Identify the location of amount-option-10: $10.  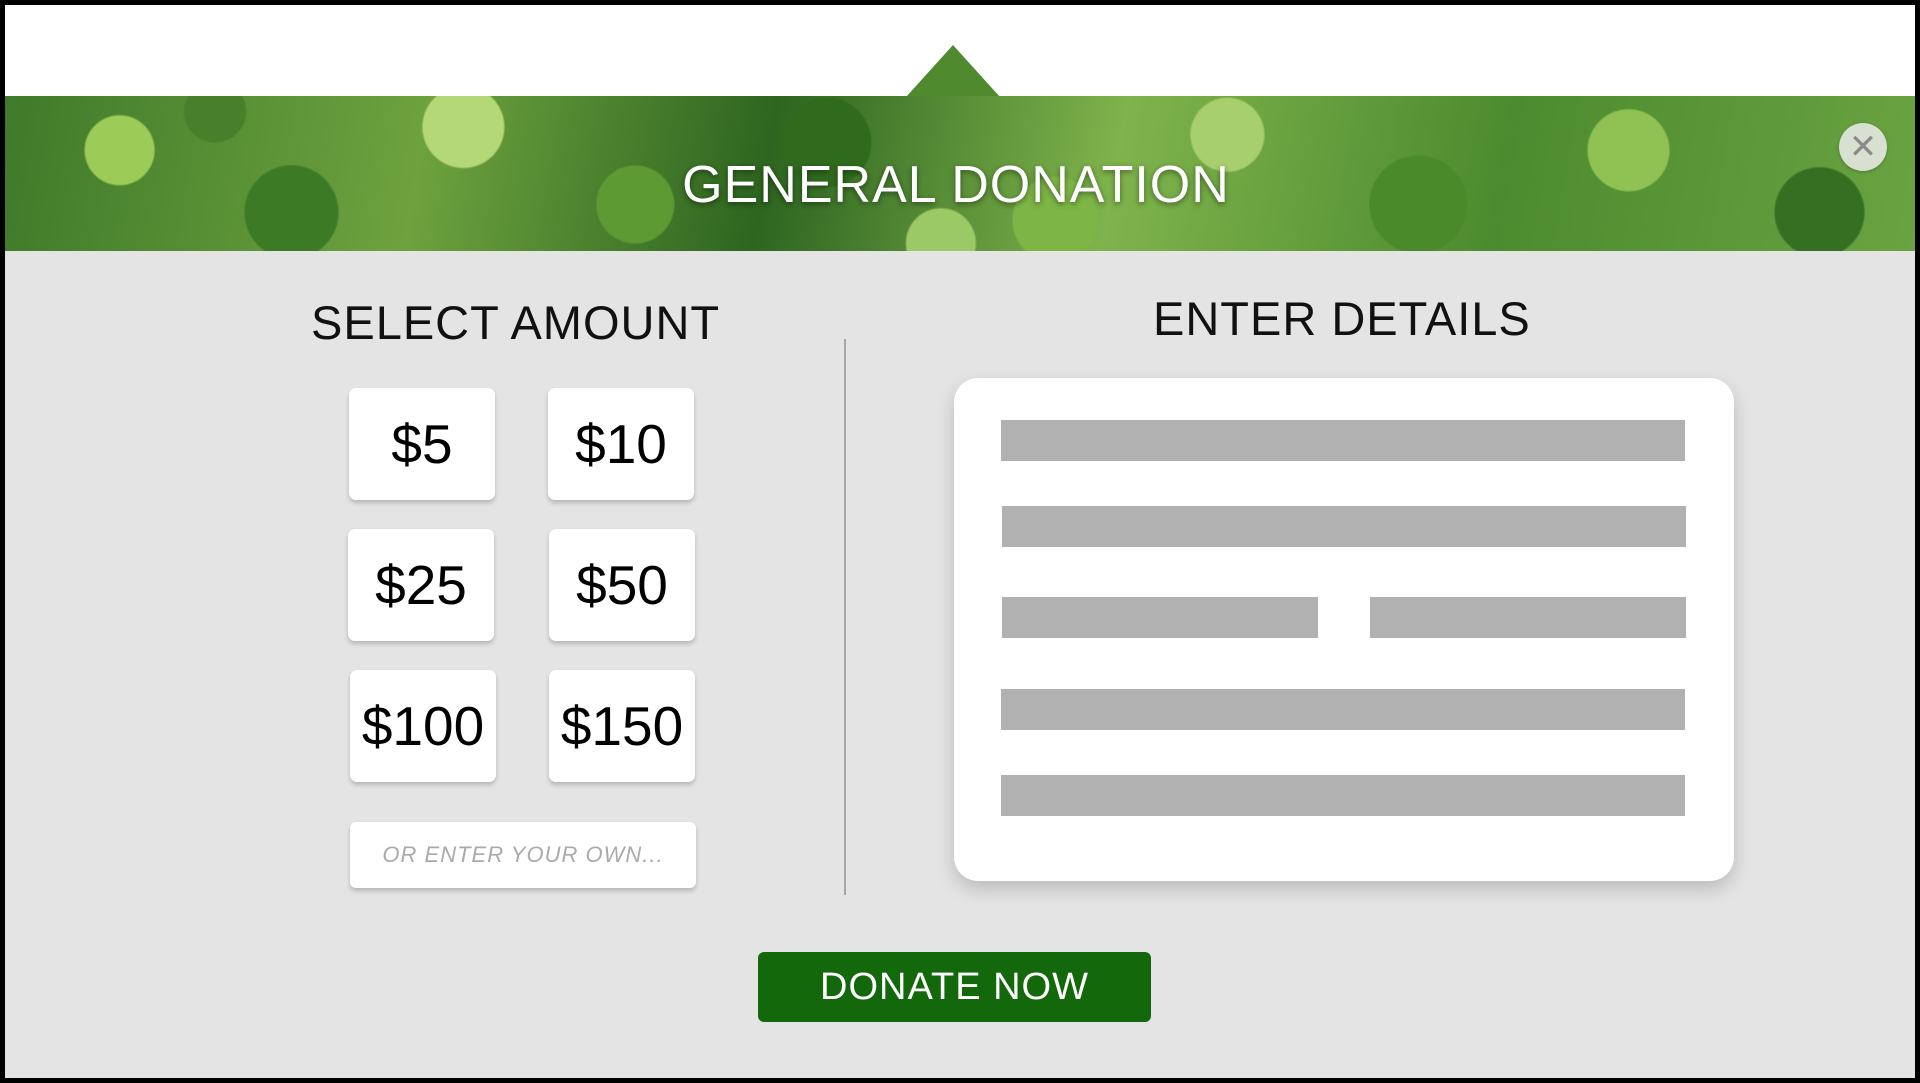
(621, 444).